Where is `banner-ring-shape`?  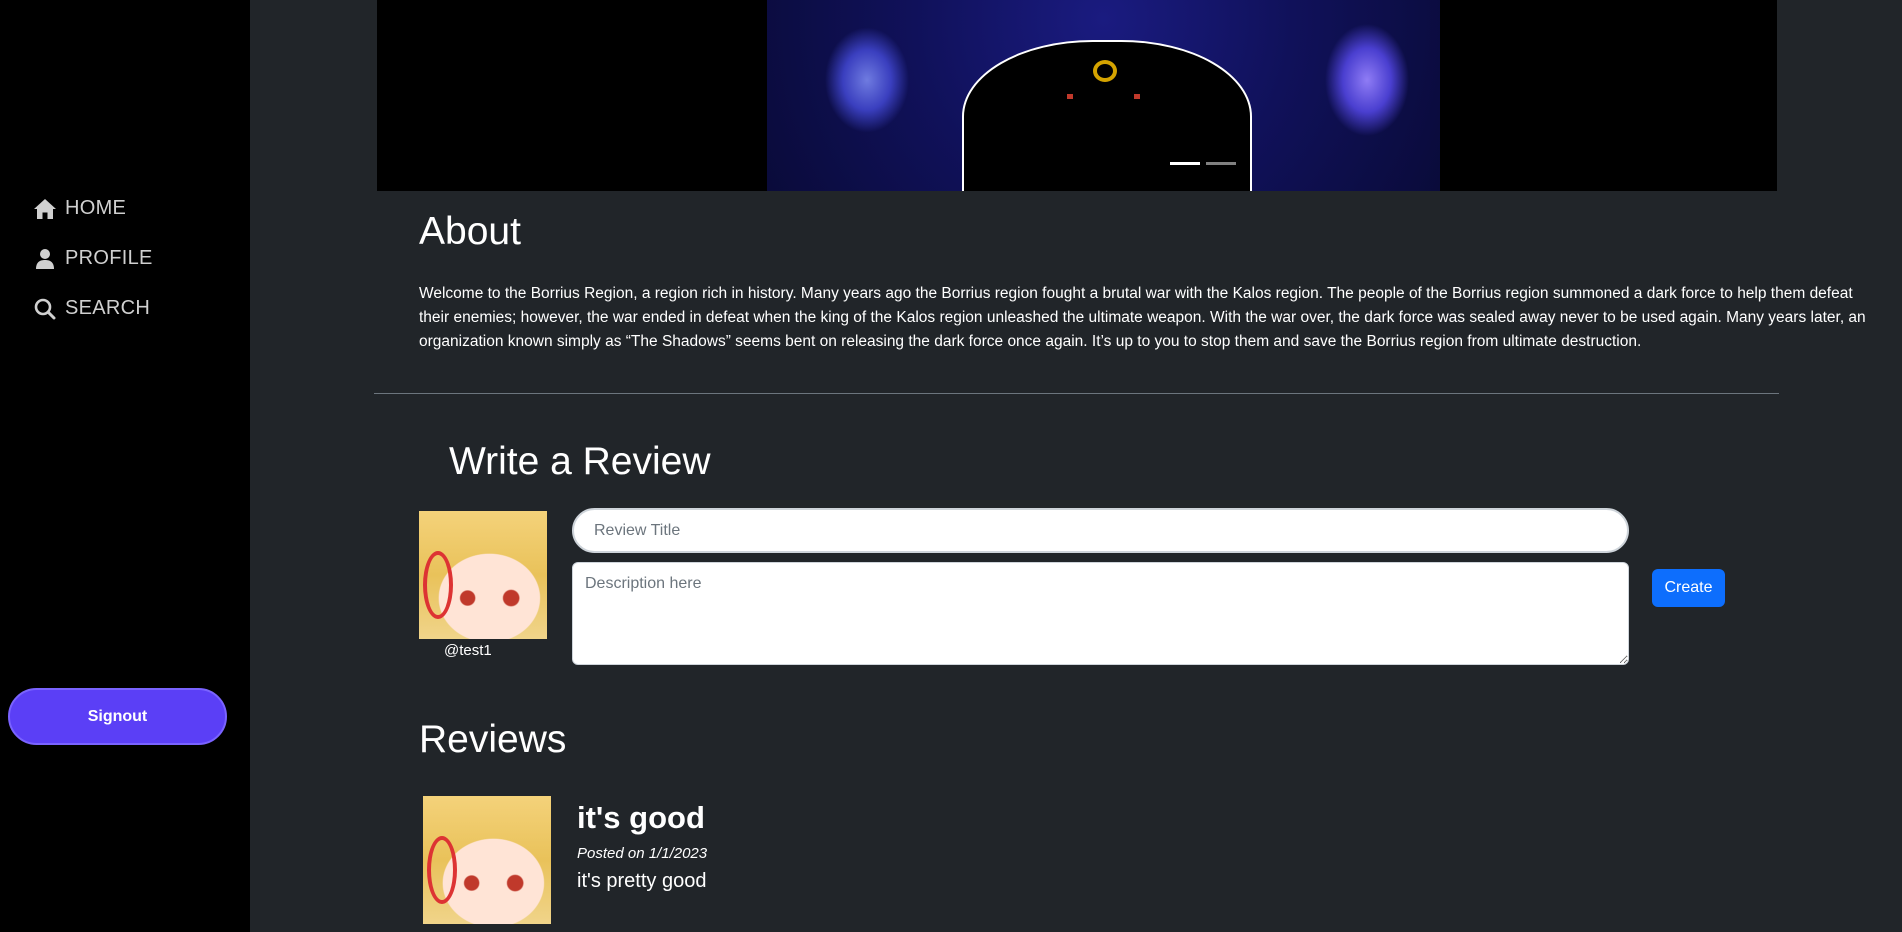 banner-ring-shape is located at coordinates (1105, 71).